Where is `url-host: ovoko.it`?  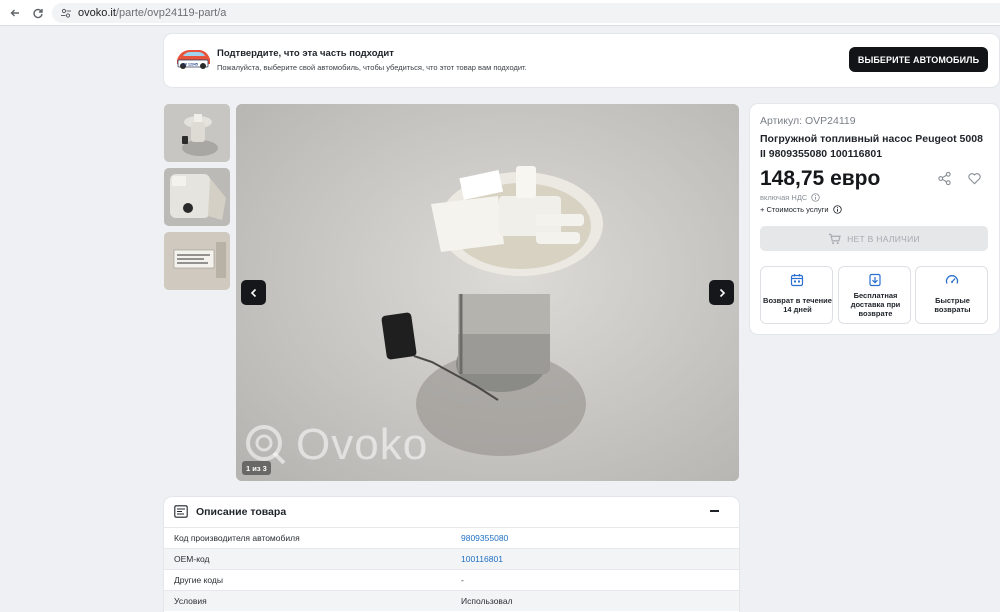 url-host: ovoko.it is located at coordinates (97, 13).